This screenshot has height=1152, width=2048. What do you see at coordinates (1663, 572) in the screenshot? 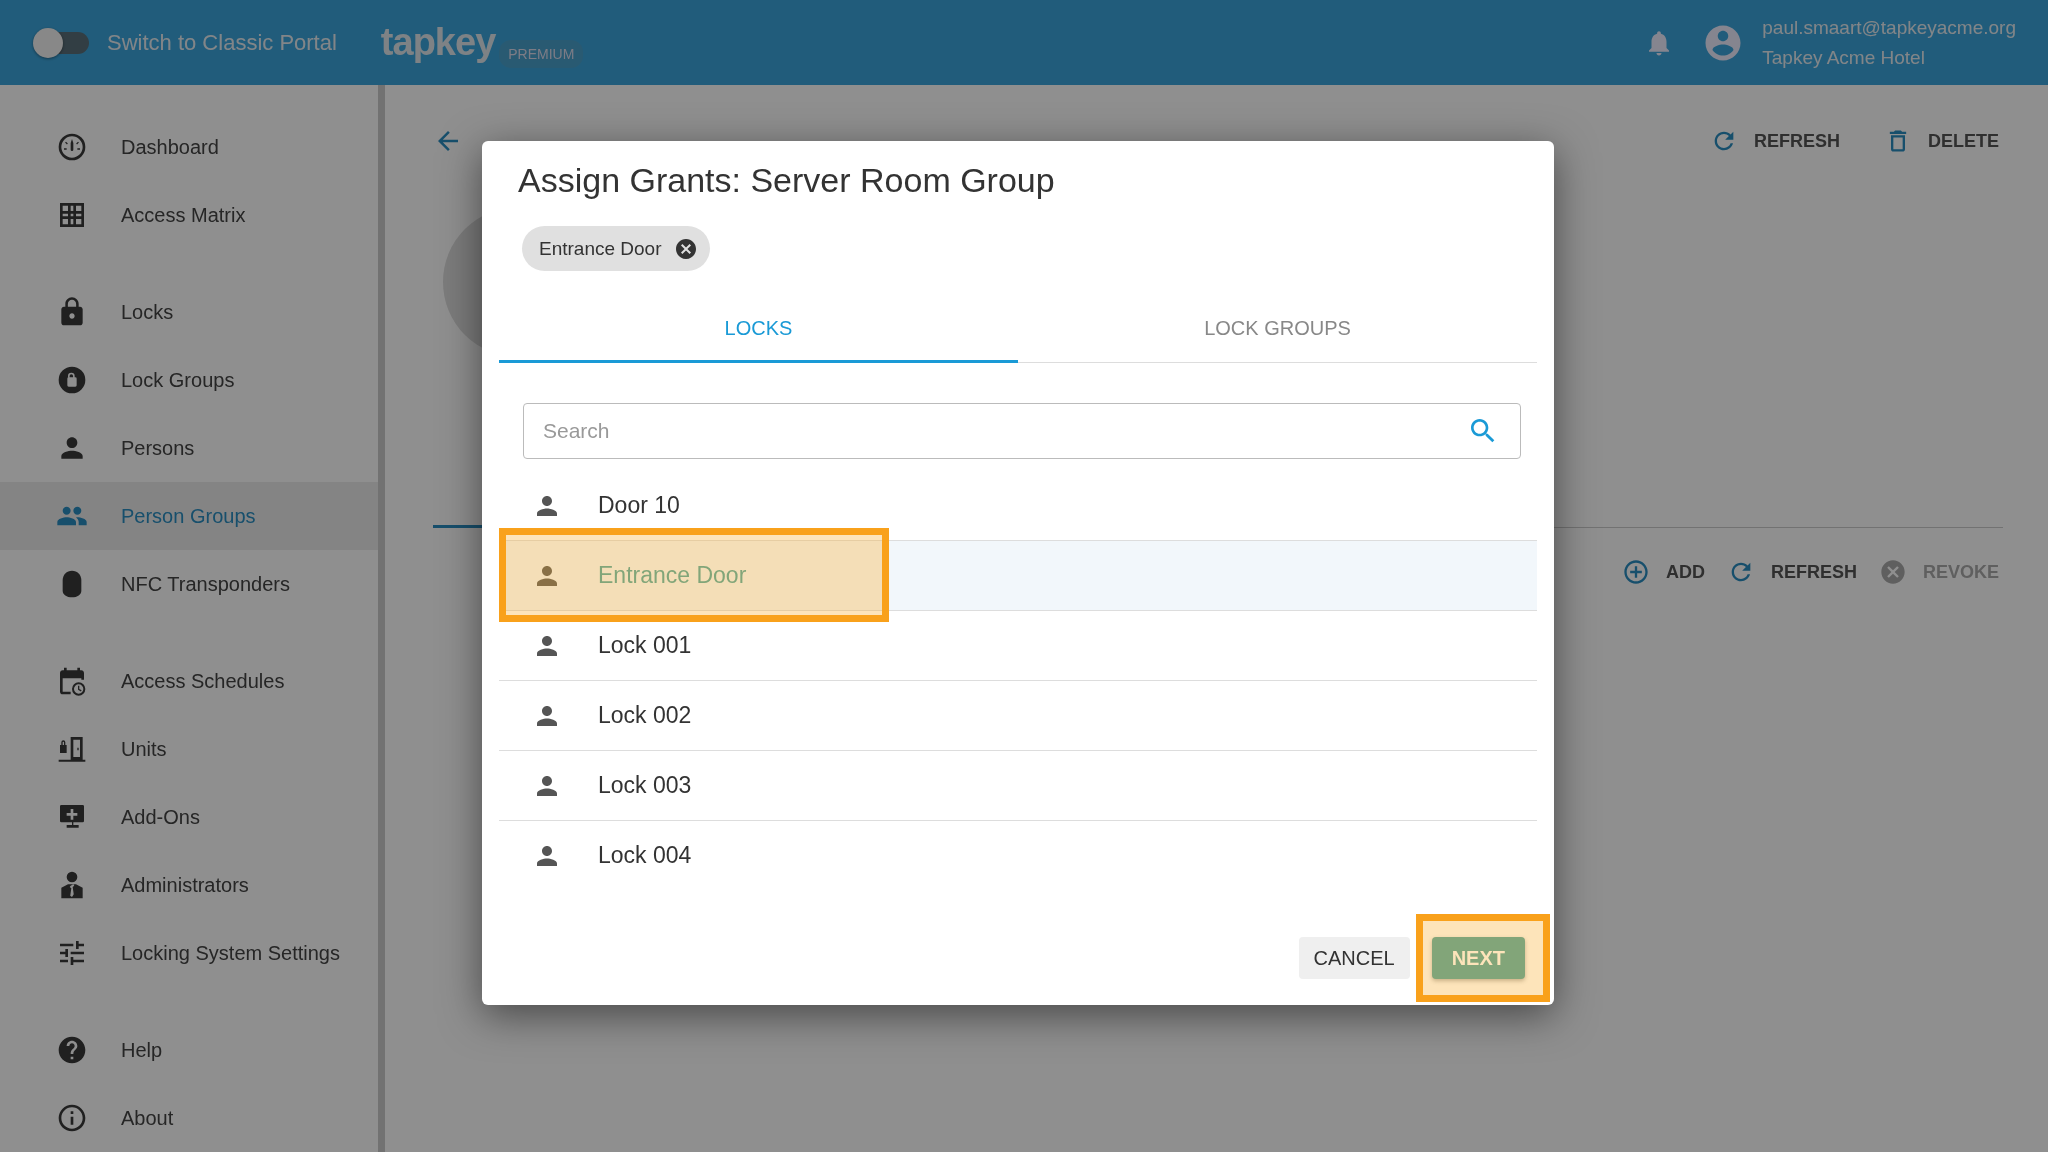
I see `toolbar-button: ADD` at bounding box center [1663, 572].